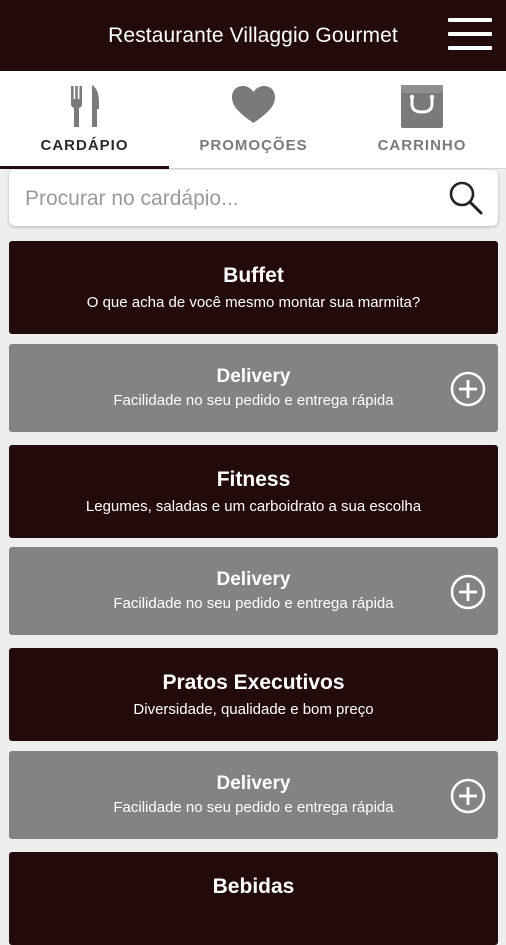 The height and width of the screenshot is (945, 506). I want to click on tab-bar: CARDÁPIO PROMOÇÕES CARRINHO, so click(253, 120).